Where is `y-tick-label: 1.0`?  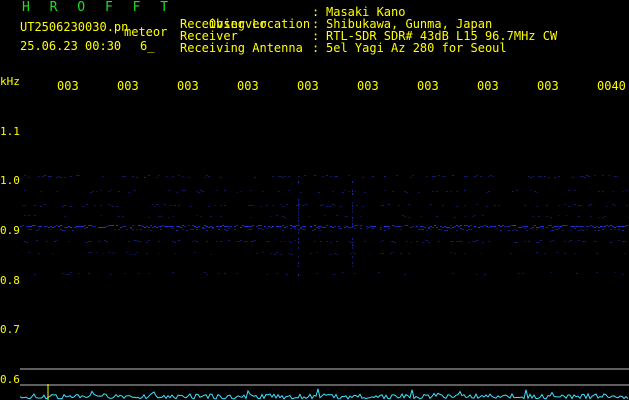
y-tick-label: 1.0 is located at coordinates (10, 180).